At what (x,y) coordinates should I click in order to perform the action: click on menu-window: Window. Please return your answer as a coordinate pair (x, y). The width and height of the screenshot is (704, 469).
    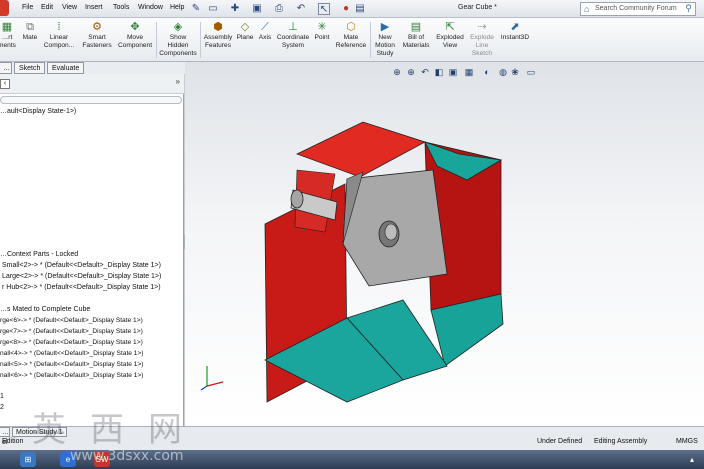
    Looking at the image, I should click on (150, 7).